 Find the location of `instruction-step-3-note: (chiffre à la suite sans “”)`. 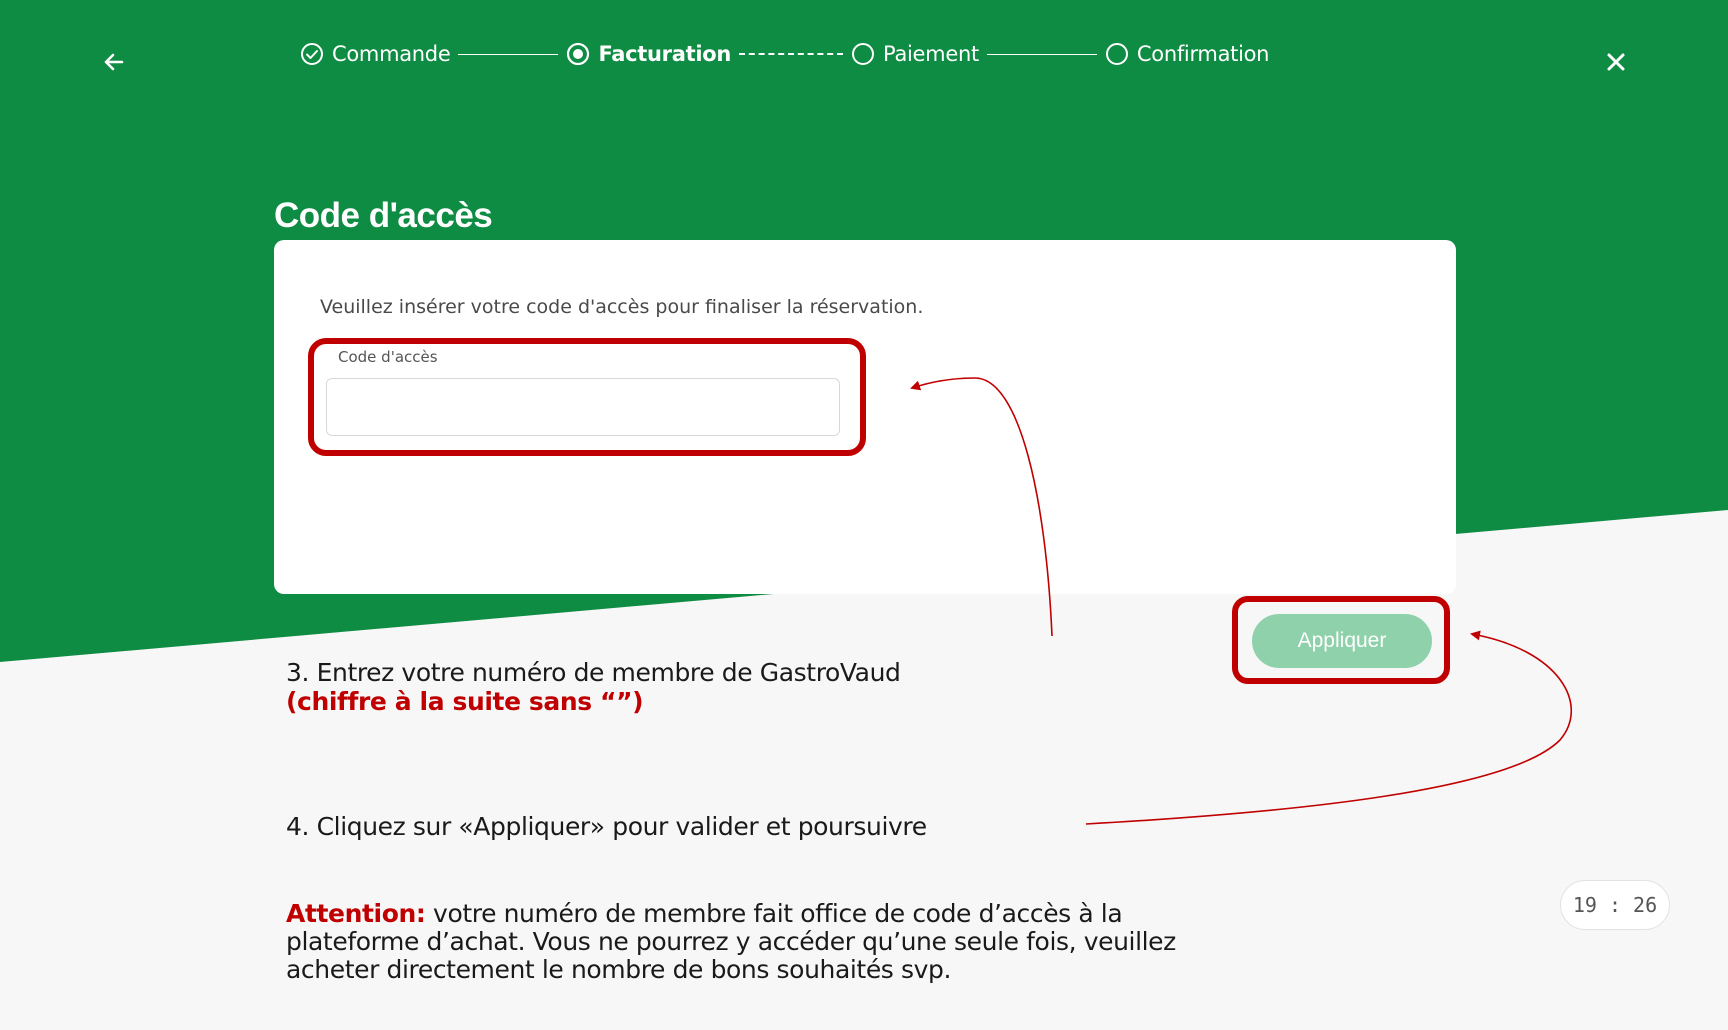

instruction-step-3-note: (chiffre à la suite sans “”) is located at coordinates (465, 701).